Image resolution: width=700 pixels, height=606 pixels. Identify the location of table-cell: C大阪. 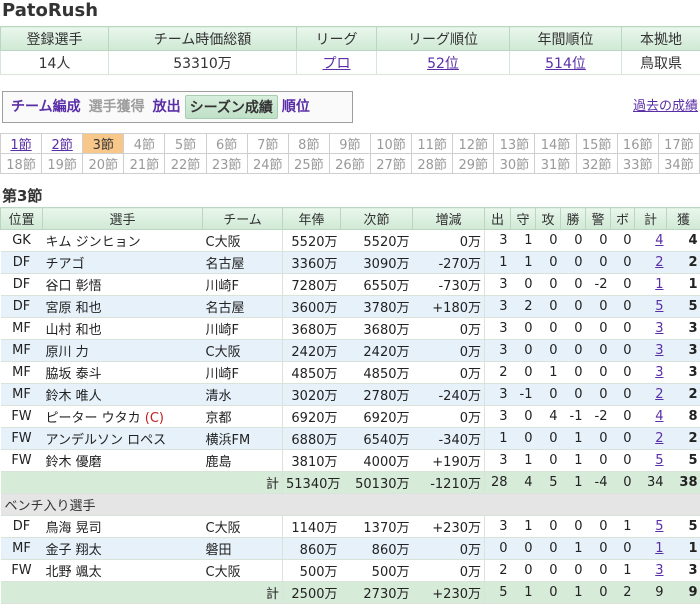
(242, 526).